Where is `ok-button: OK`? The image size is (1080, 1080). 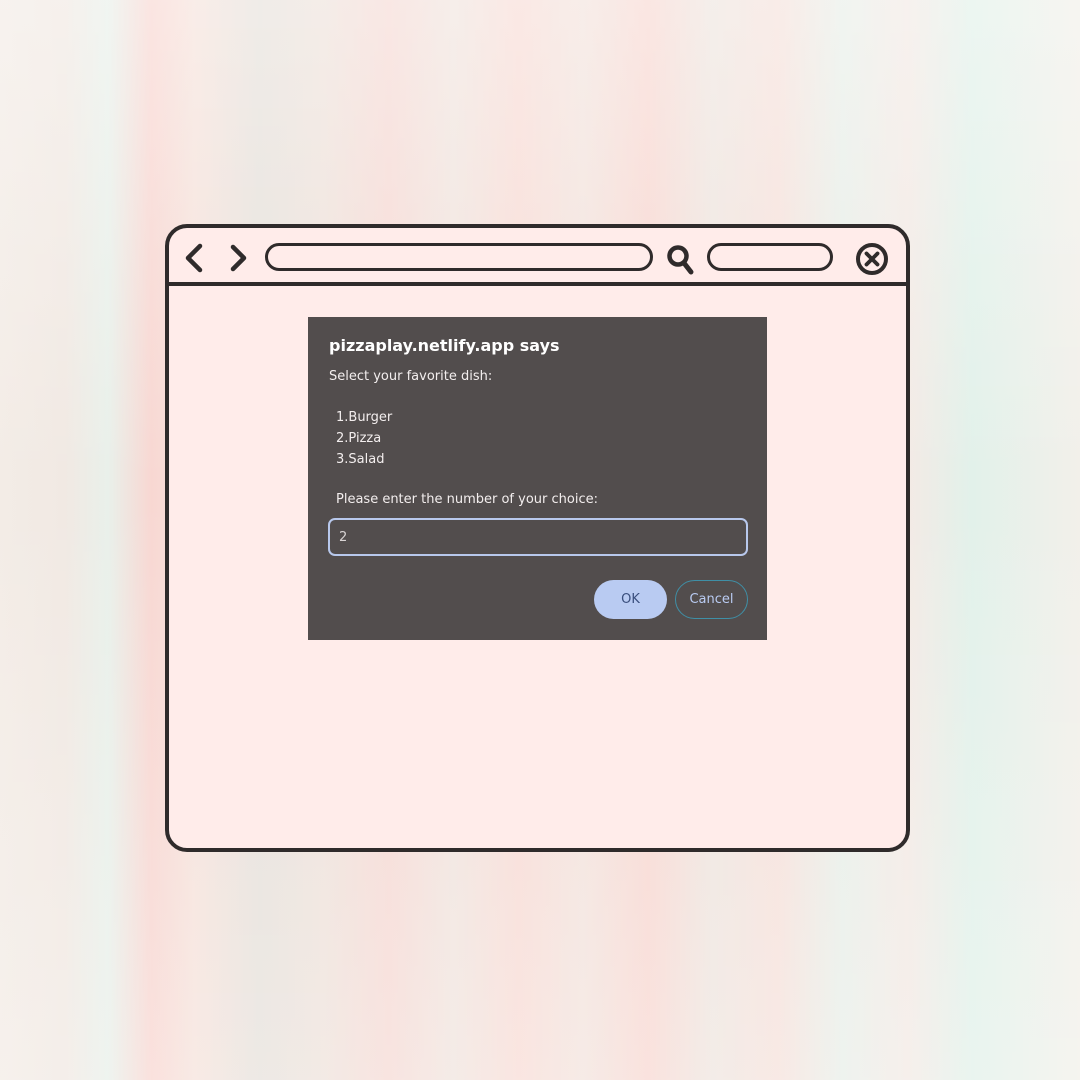 ok-button: OK is located at coordinates (630, 599).